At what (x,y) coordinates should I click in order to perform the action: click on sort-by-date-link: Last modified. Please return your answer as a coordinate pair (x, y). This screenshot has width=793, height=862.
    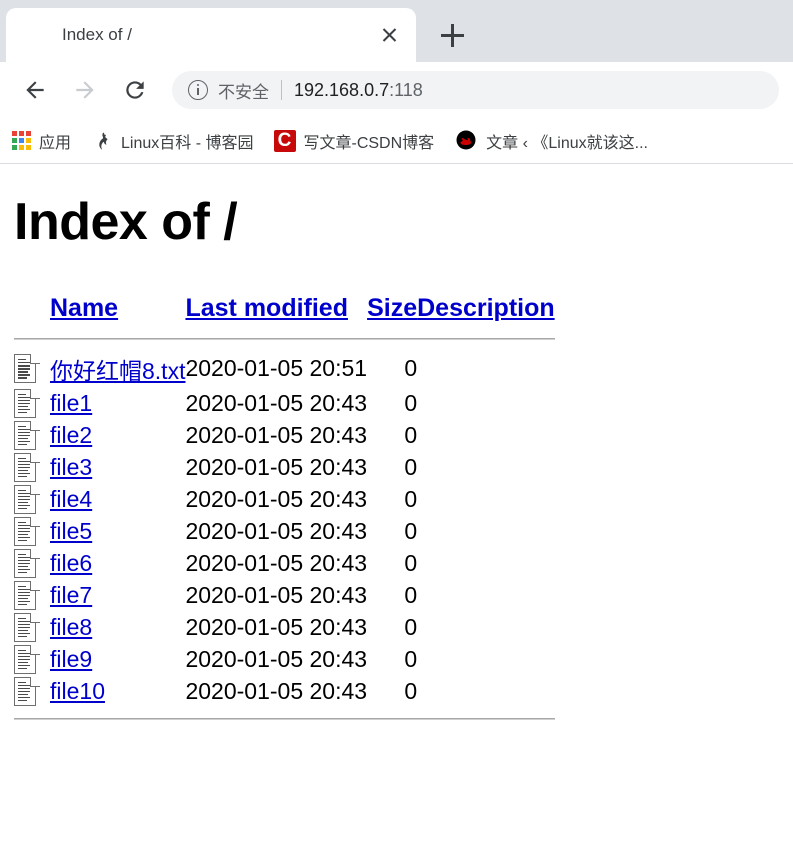
    Looking at the image, I should click on (266, 308).